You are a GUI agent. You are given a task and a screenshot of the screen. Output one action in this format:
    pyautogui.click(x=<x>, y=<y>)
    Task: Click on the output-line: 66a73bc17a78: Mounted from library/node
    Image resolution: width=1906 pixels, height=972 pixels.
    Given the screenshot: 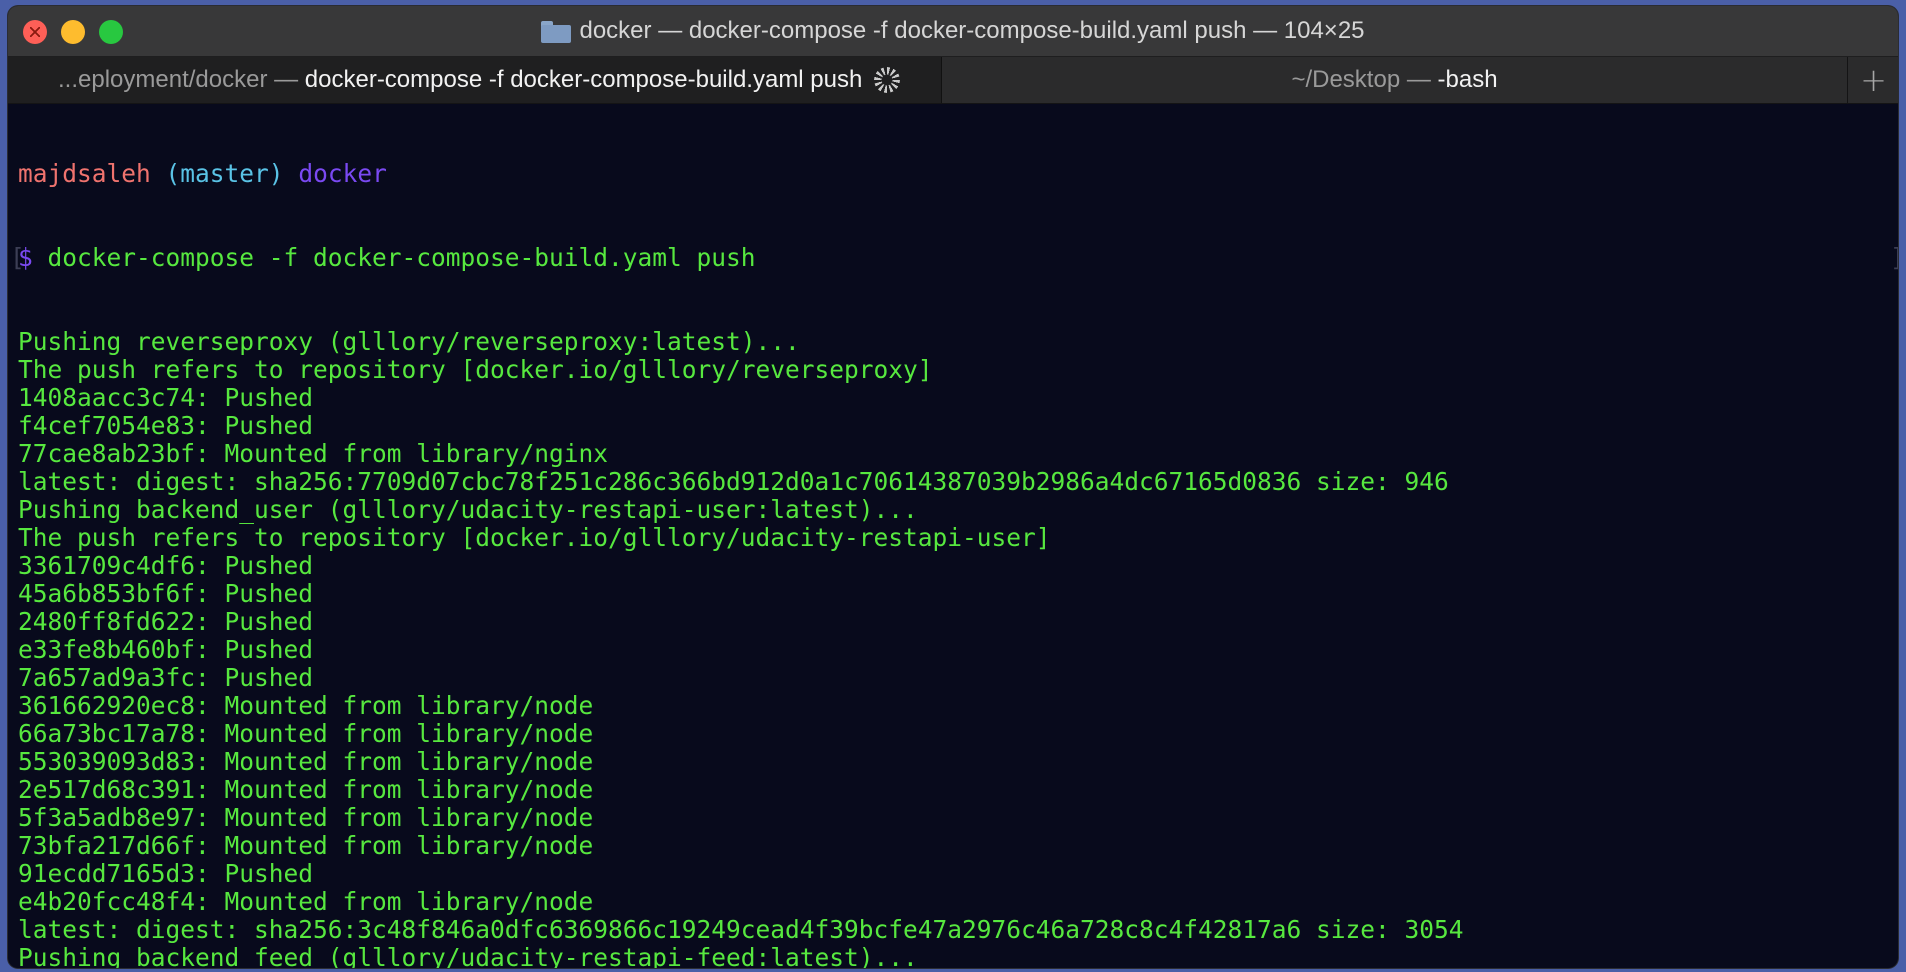 What is the action you would take?
    pyautogui.click(x=306, y=733)
    